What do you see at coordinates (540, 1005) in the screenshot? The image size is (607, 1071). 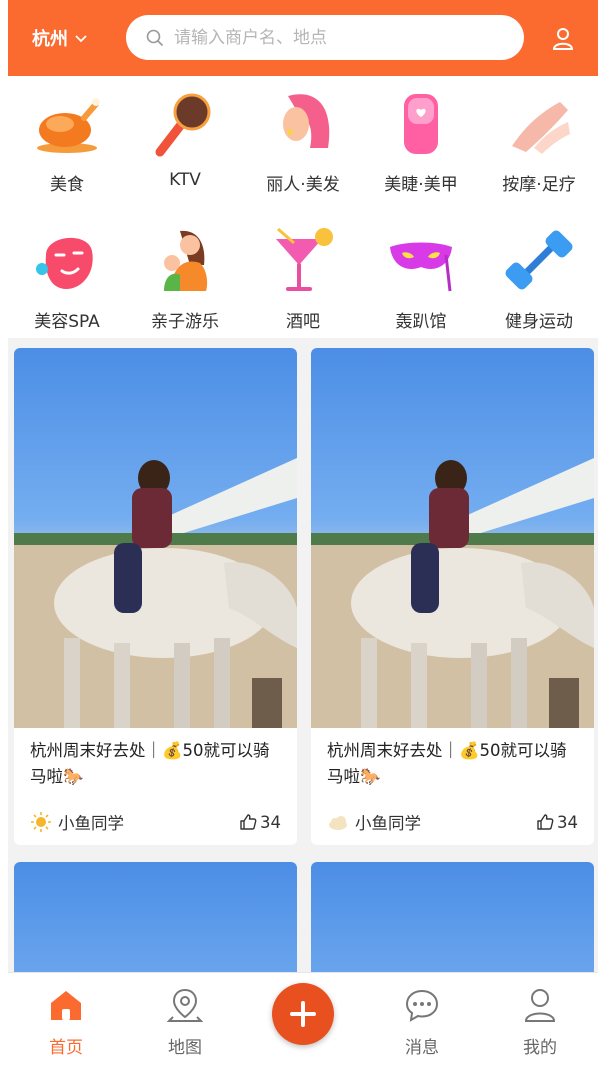 I see `profile-icon` at bounding box center [540, 1005].